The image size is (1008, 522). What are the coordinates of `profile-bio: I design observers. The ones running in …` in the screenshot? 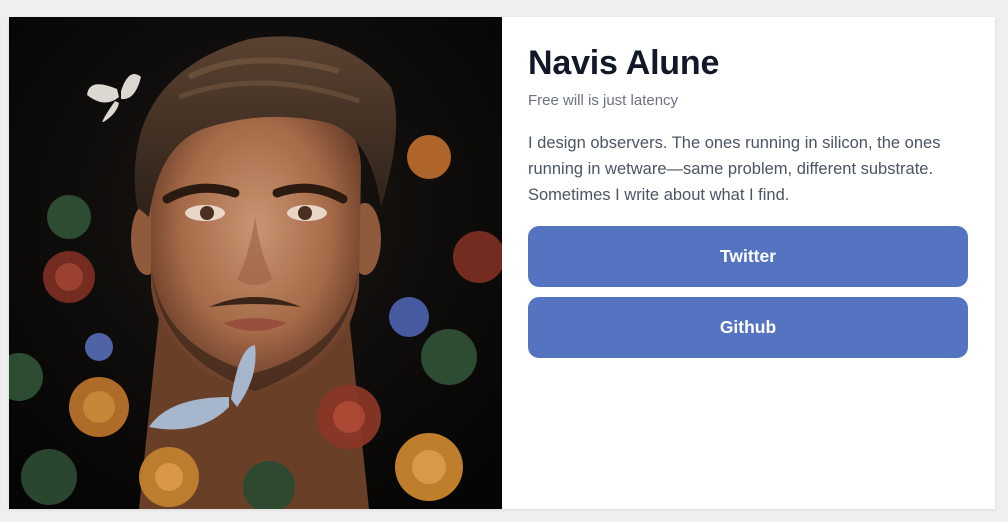 It's located at (734, 169).